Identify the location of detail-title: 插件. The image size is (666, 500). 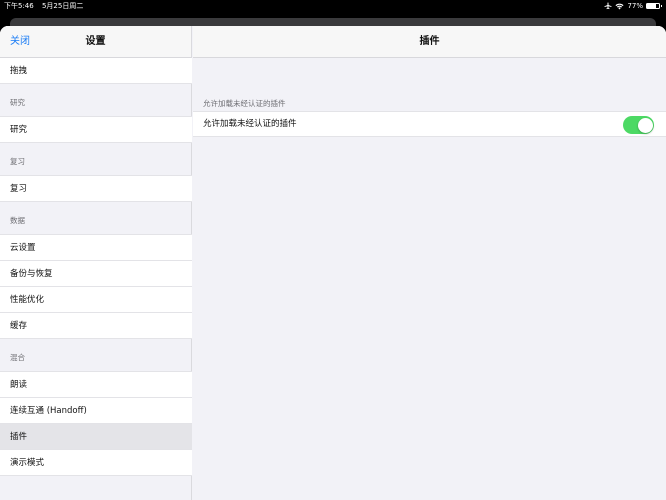
(429, 41).